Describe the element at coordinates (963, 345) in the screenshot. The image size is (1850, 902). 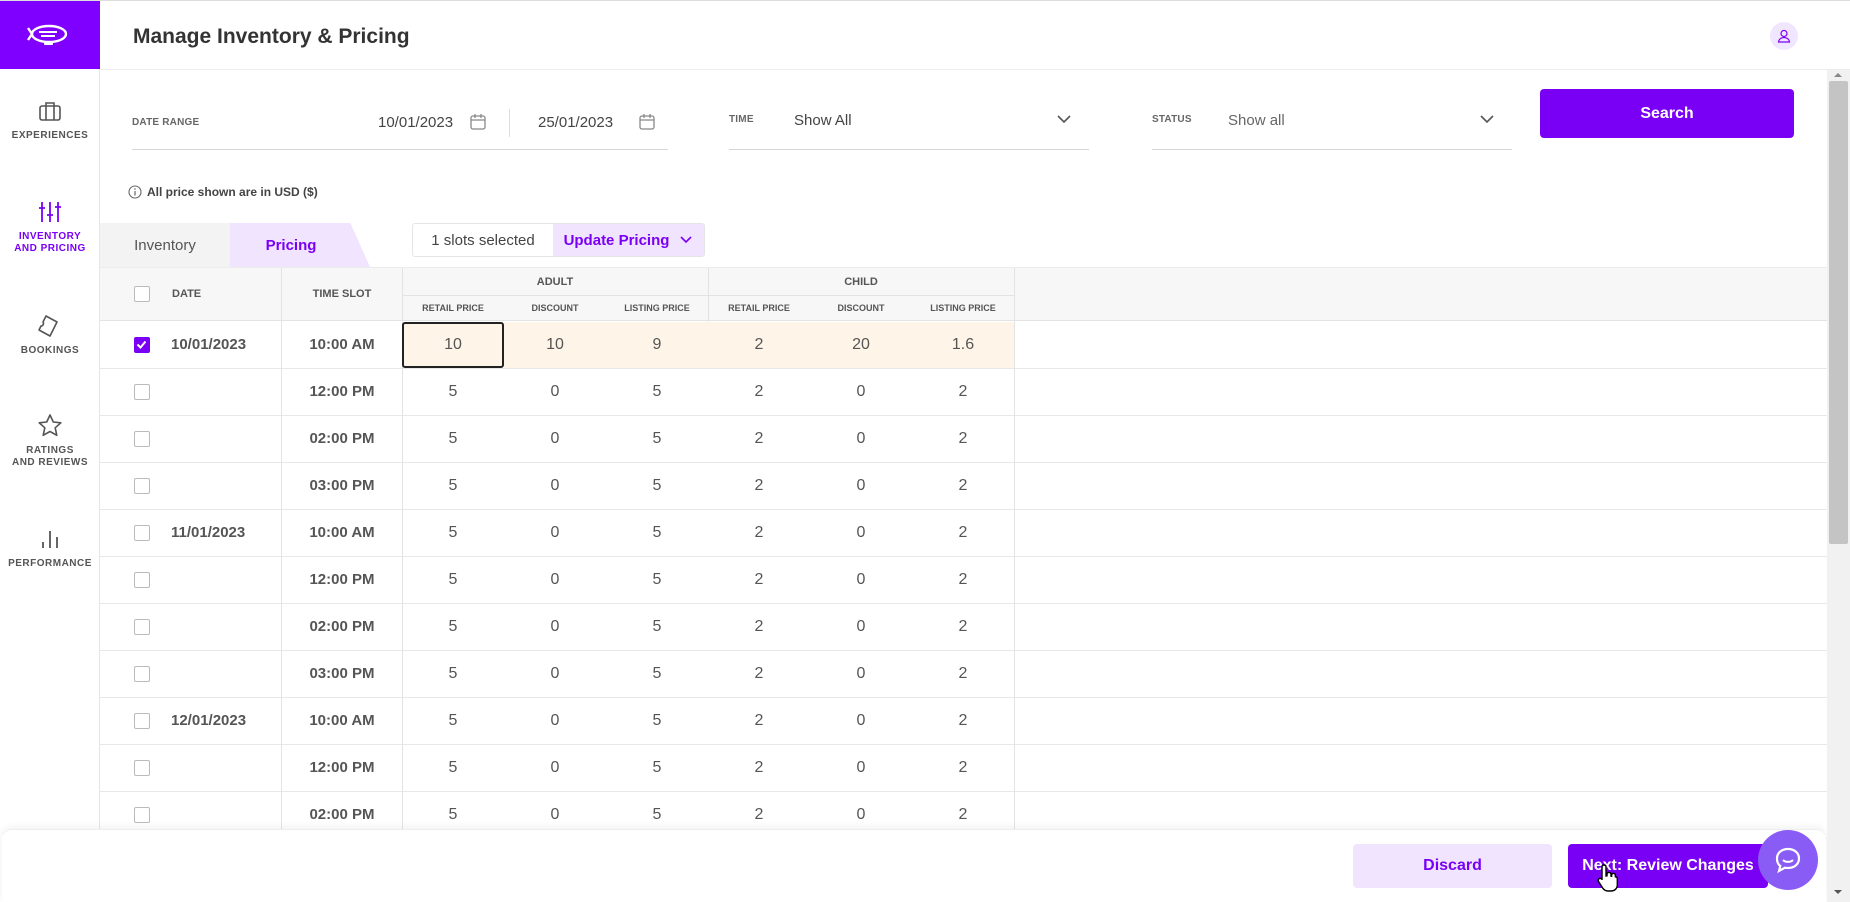
I see `child-listing-price-cell: 1.6` at that location.